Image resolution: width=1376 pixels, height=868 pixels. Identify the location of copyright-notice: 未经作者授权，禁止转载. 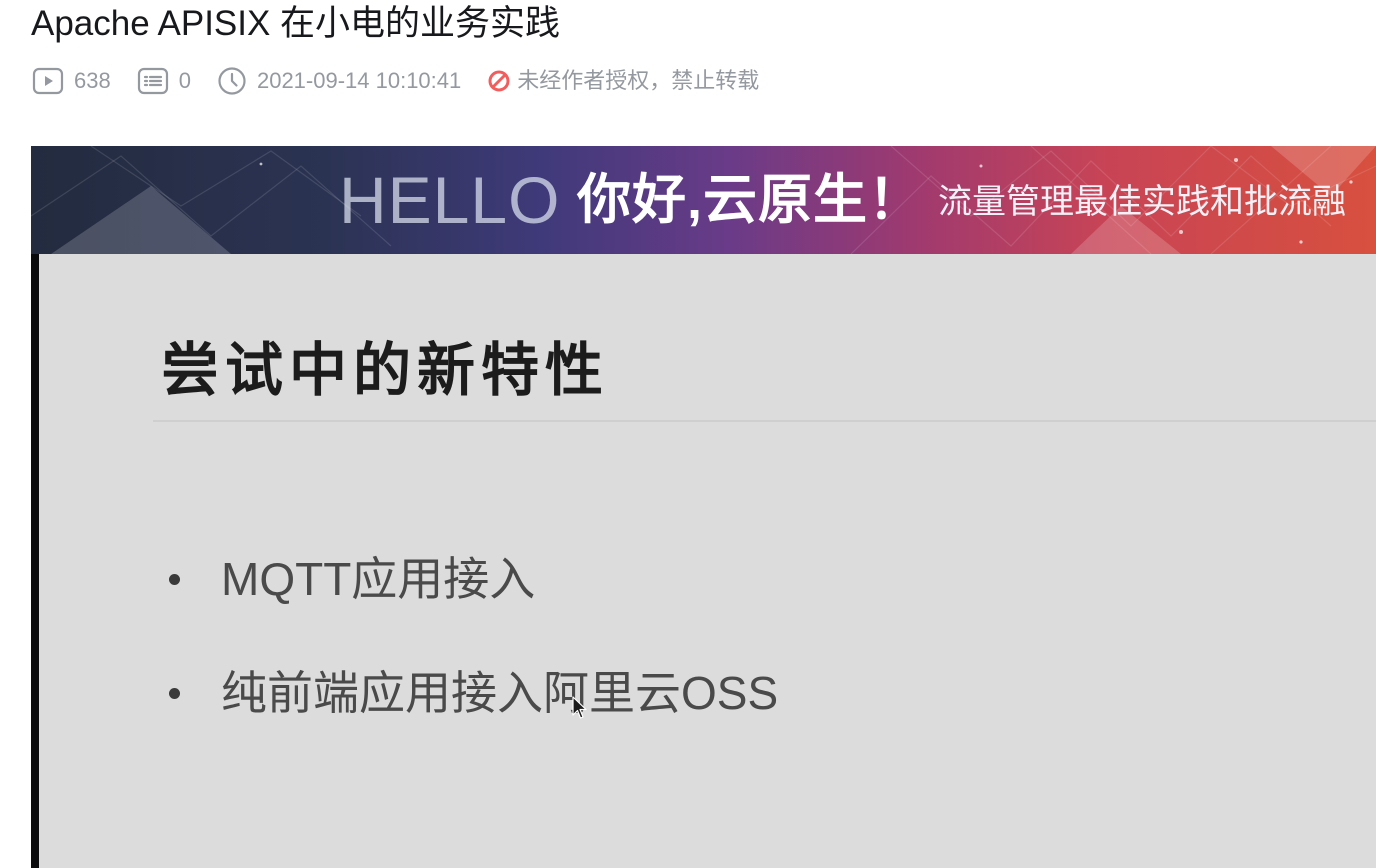
(623, 81).